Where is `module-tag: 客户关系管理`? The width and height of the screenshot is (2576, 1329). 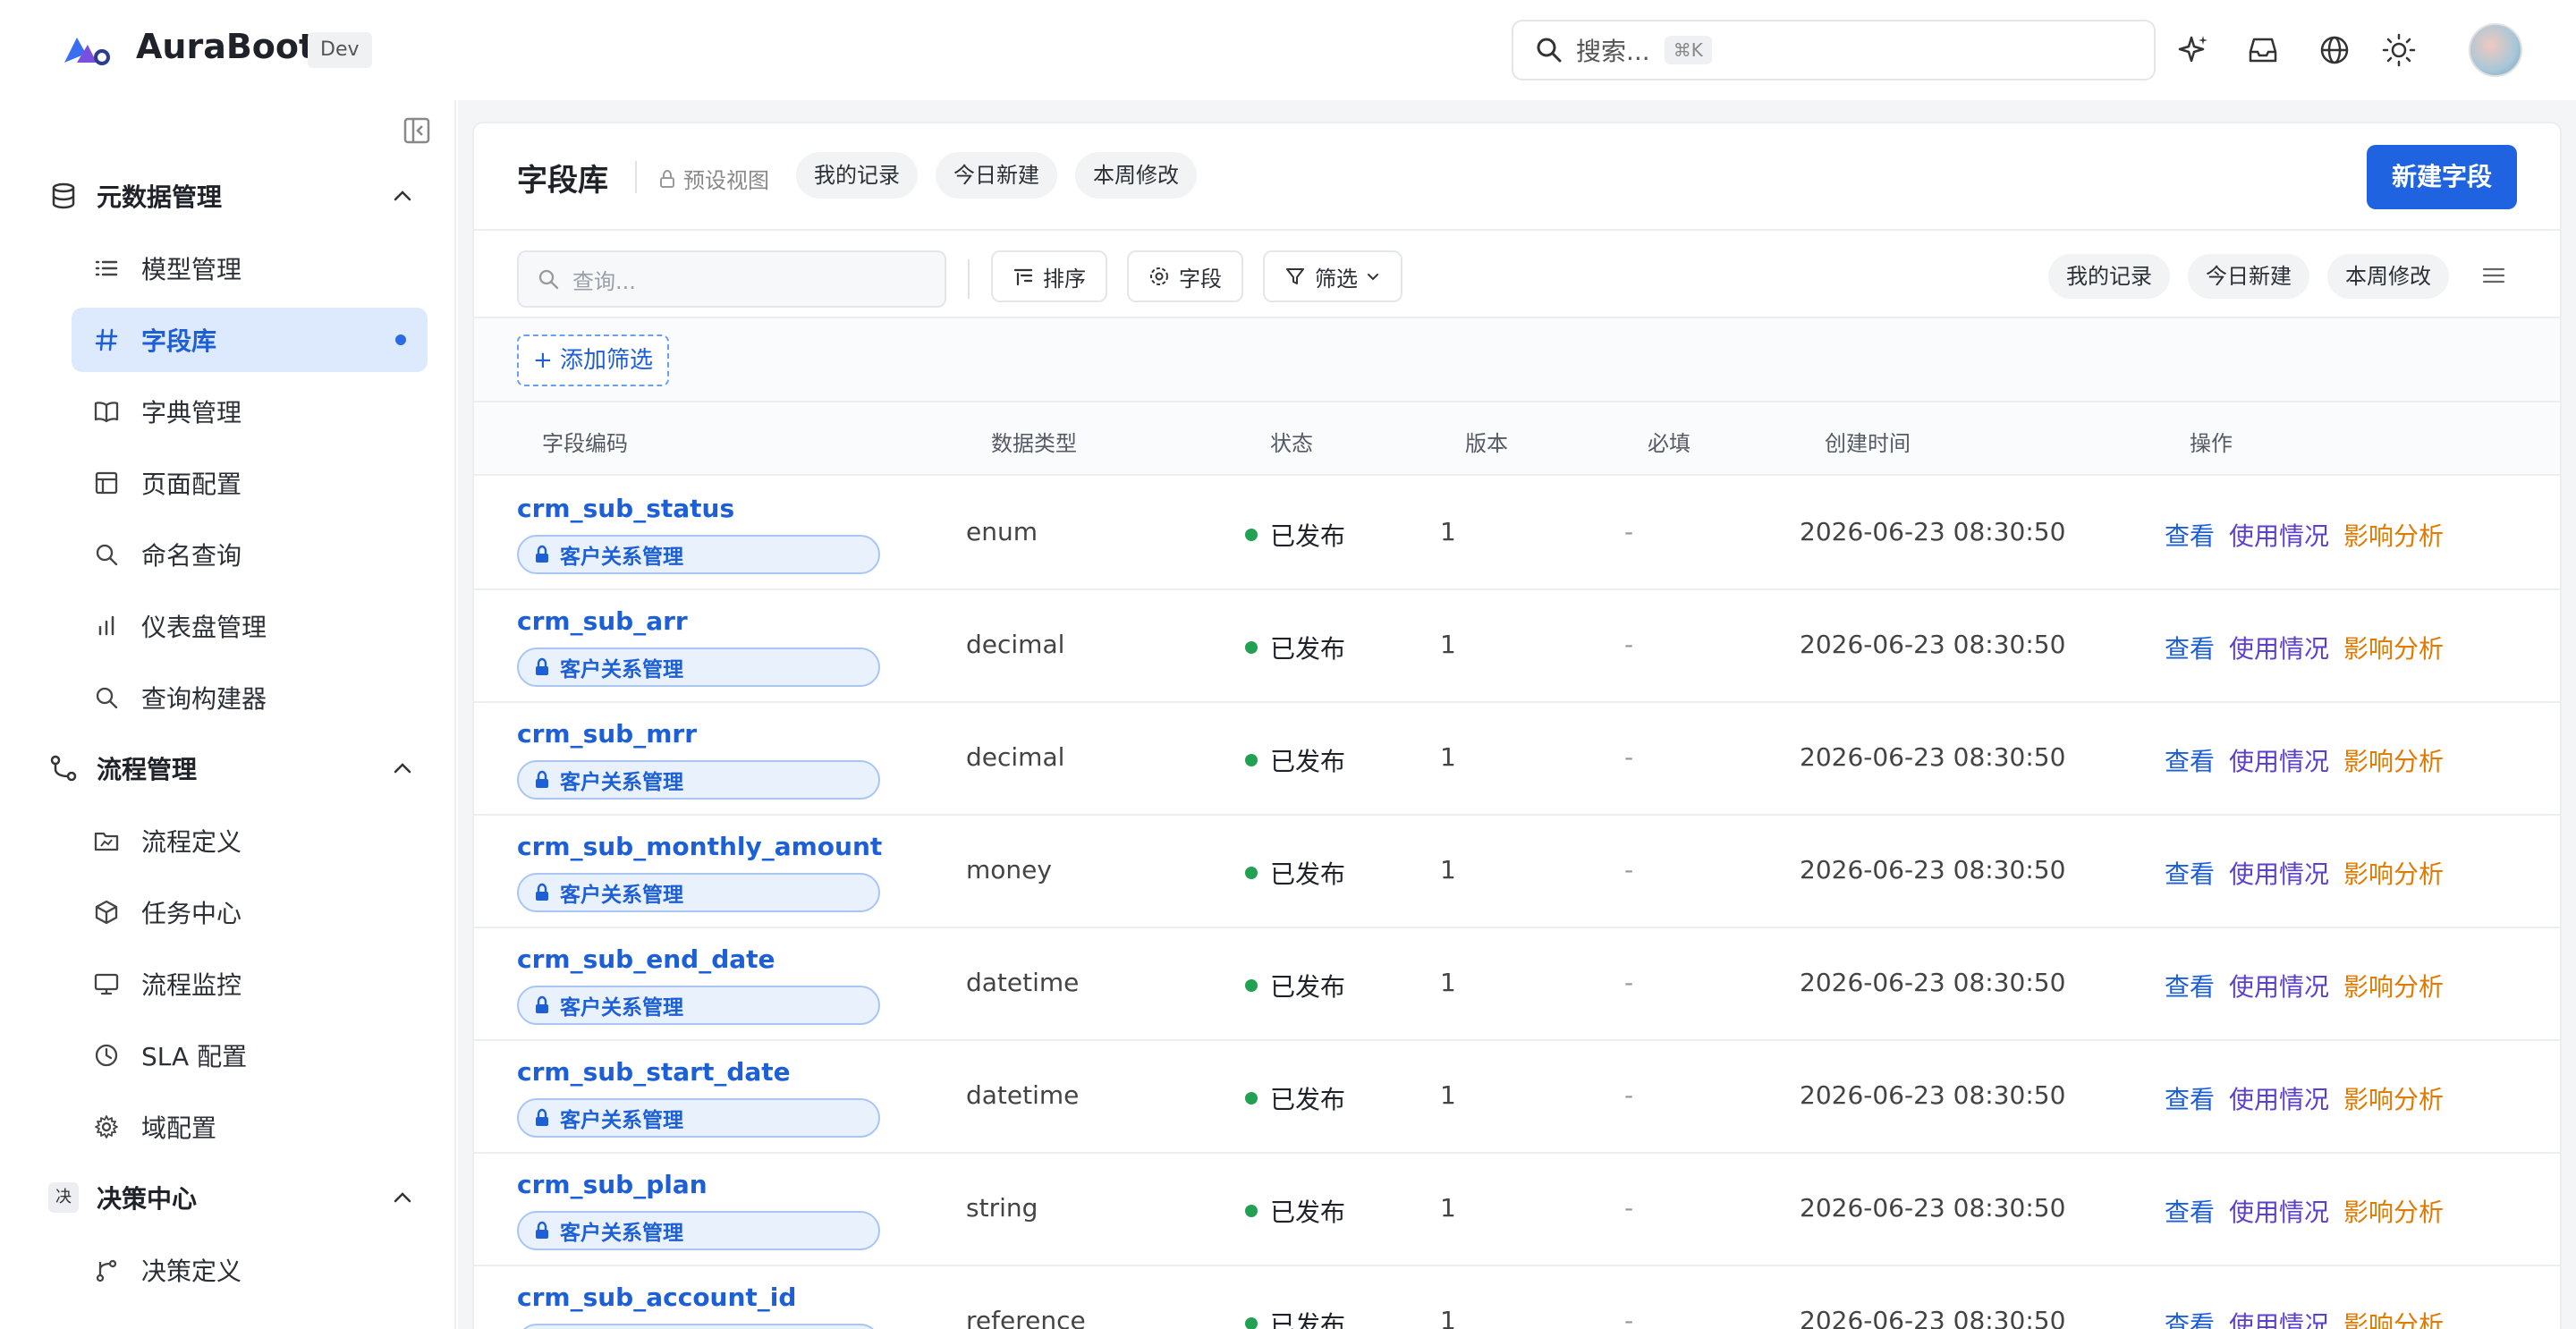 module-tag: 客户关系管理 is located at coordinates (698, 1326).